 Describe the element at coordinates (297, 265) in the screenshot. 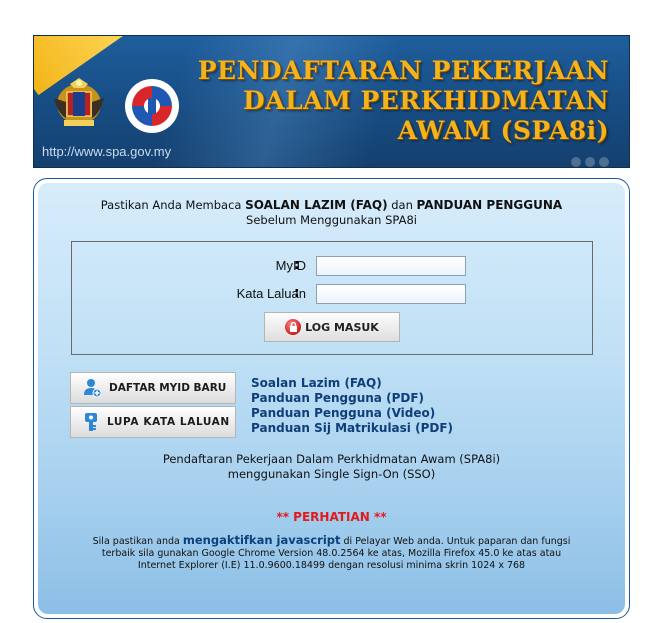

I see `myid-colon: :` at that location.